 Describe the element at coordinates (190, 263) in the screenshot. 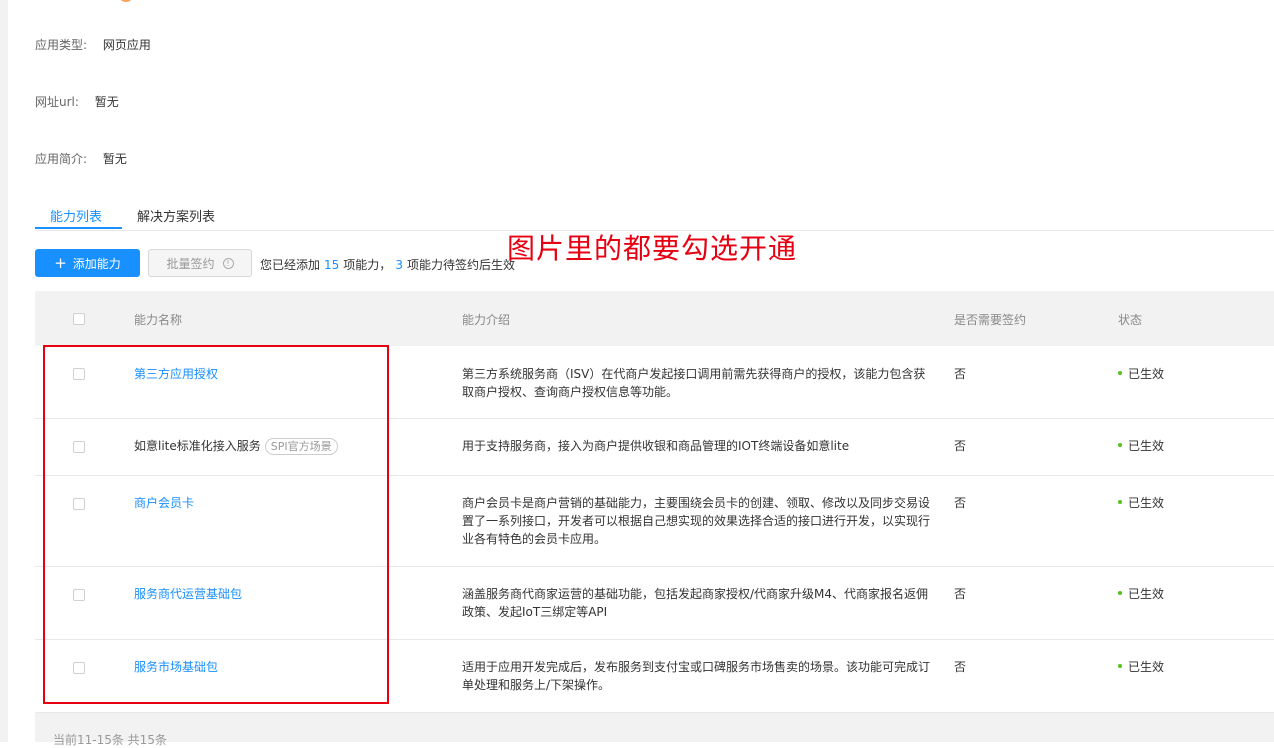

I see `batch-sign-label: 批量签约` at that location.